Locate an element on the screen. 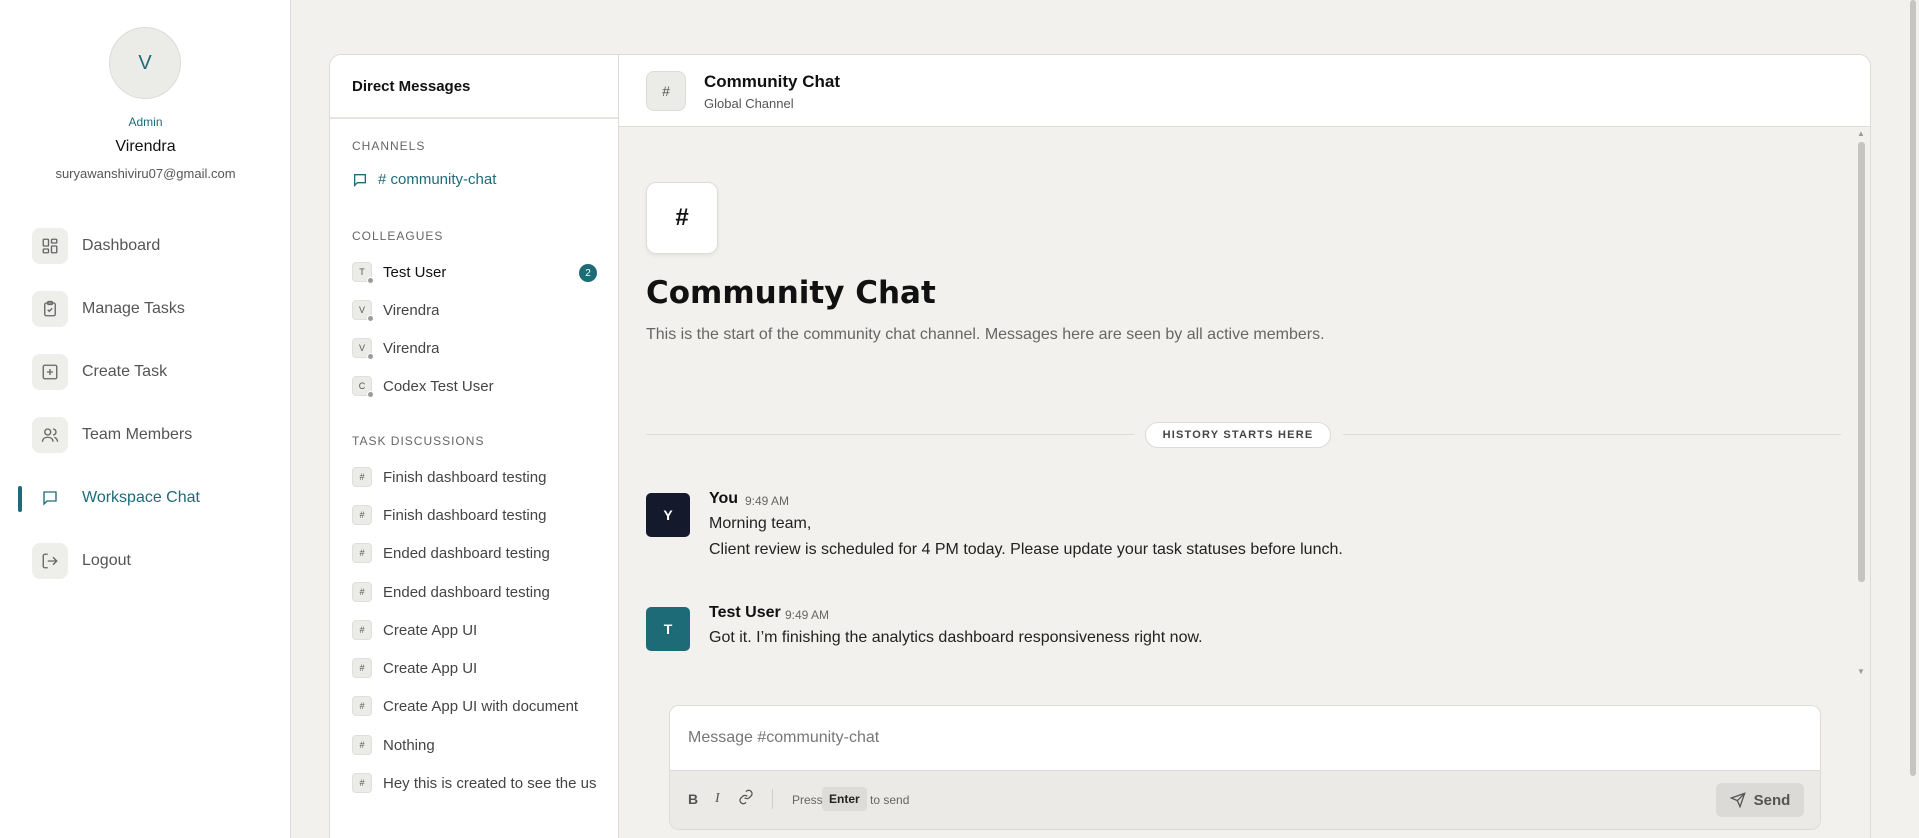  nav-create-task-label: Create Task is located at coordinates (125, 371).